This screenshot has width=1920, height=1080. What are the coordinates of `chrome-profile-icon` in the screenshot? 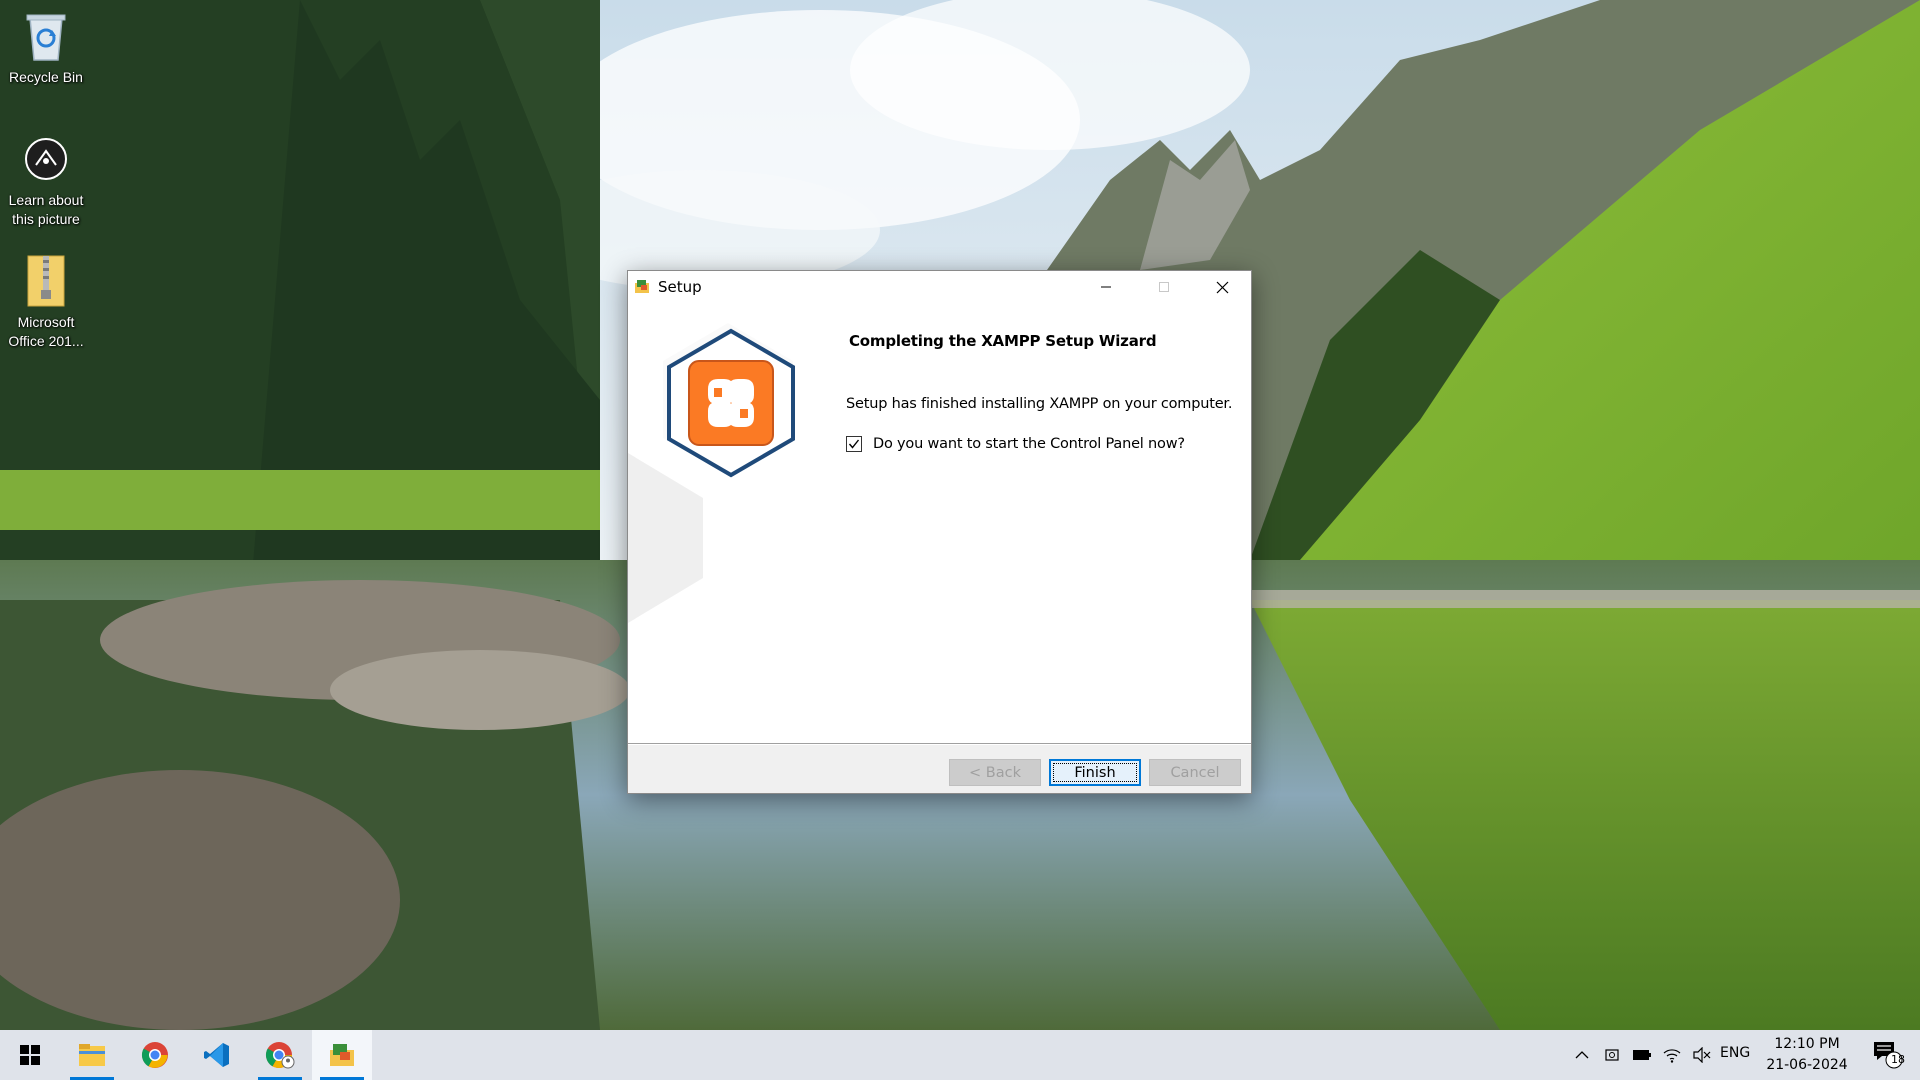 It's located at (280, 1055).